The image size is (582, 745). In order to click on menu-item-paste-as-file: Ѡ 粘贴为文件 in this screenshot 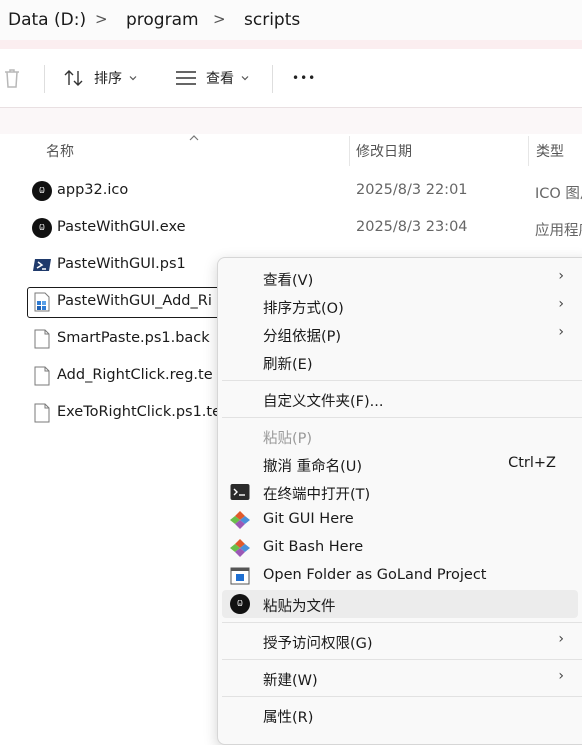, I will do `click(400, 604)`.